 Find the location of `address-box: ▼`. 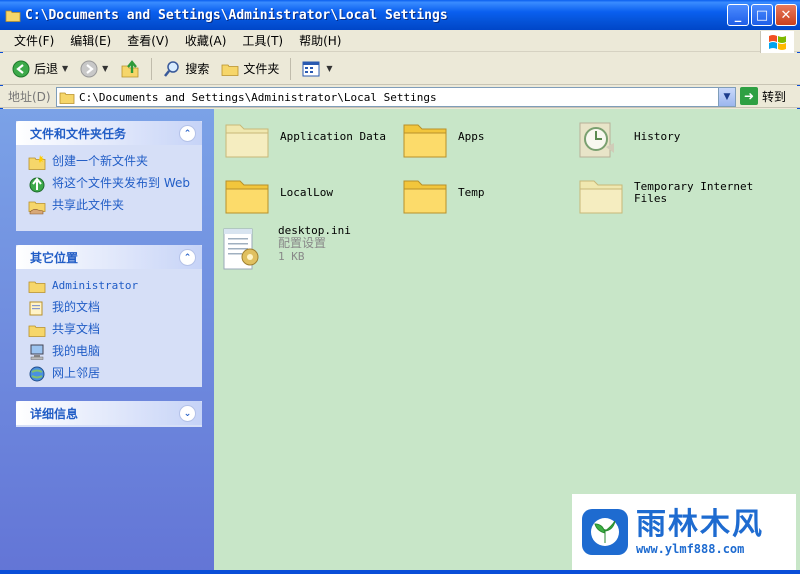

address-box: ▼ is located at coordinates (396, 97).